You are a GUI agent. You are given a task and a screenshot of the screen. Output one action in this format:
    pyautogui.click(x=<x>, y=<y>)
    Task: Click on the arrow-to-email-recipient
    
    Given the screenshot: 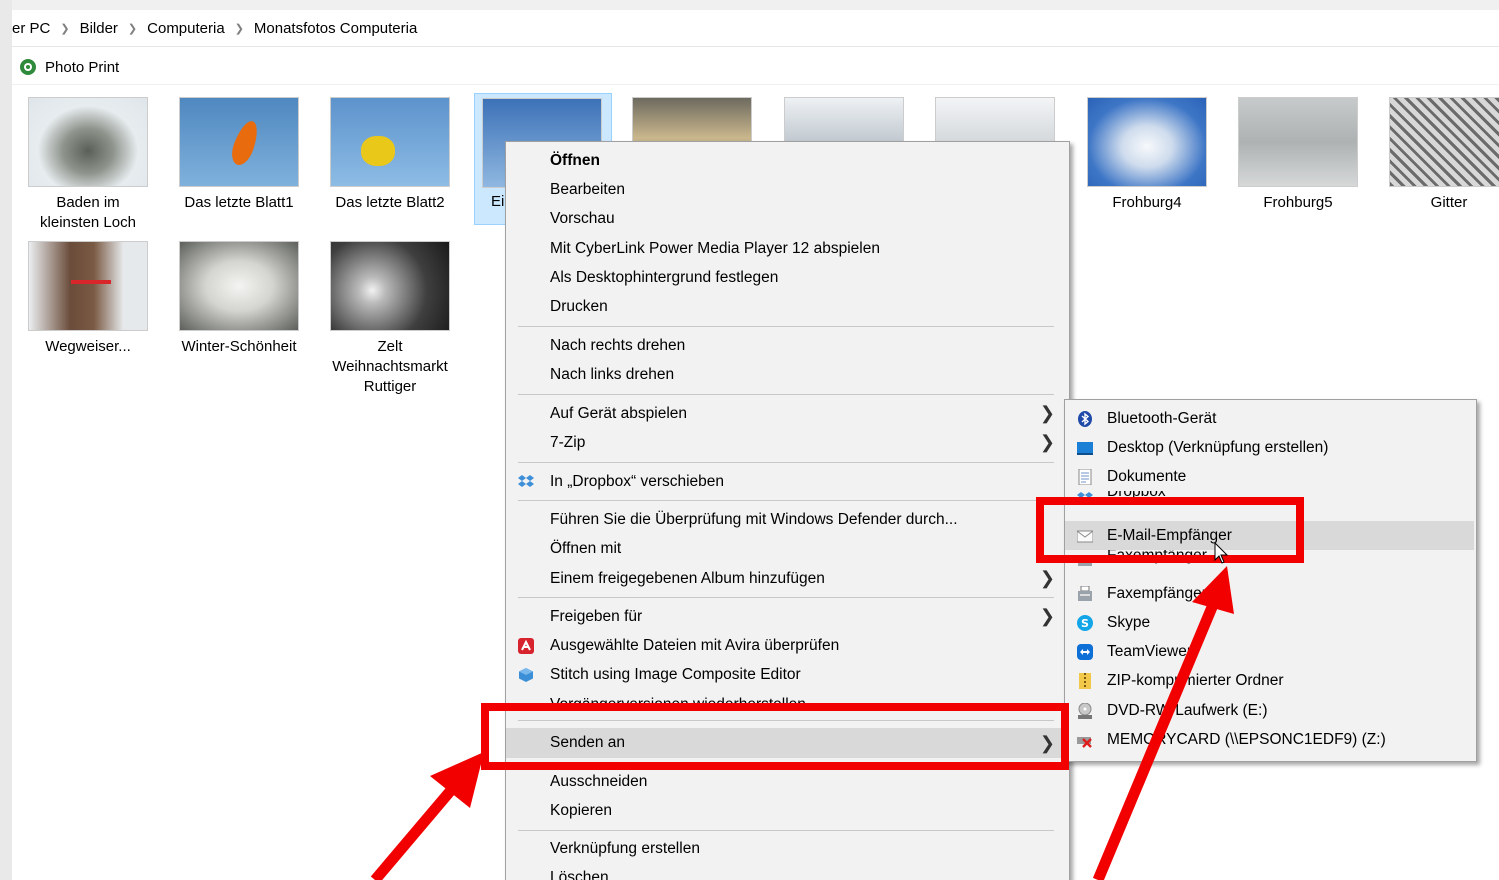 What is the action you would take?
    pyautogui.click(x=1163, y=723)
    